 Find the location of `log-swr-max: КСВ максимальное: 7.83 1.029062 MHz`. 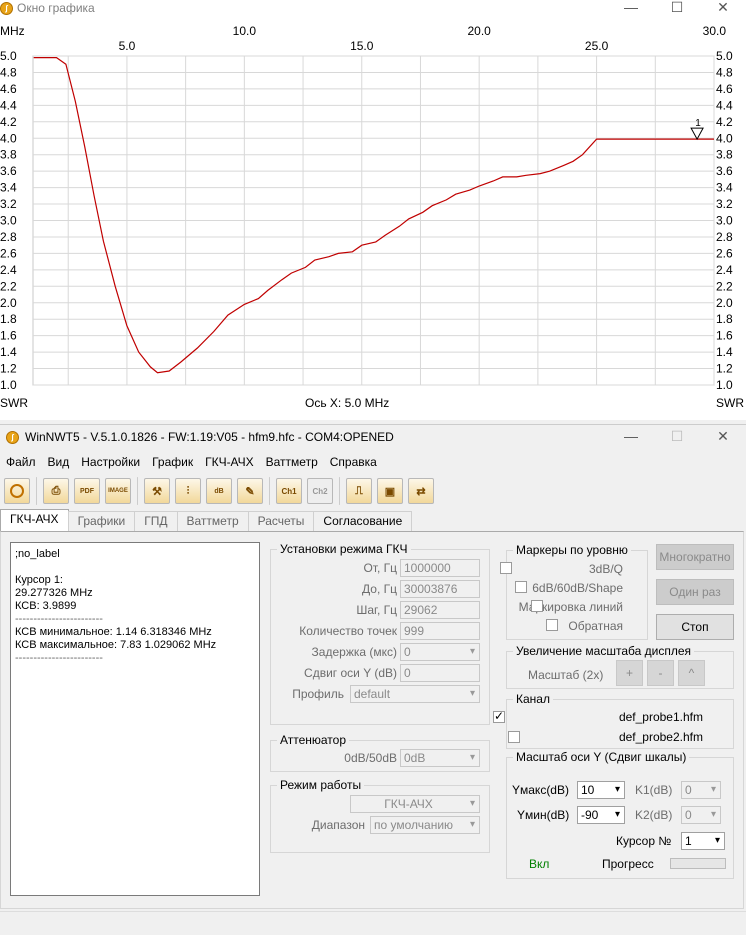

log-swr-max: КСВ максимальное: 7.83 1.029062 MHz is located at coordinates (116, 645).